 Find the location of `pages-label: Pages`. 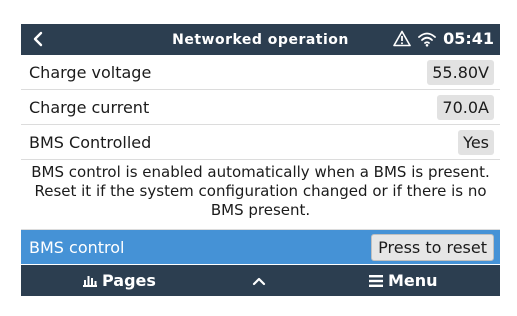

pages-label: Pages is located at coordinates (129, 280).